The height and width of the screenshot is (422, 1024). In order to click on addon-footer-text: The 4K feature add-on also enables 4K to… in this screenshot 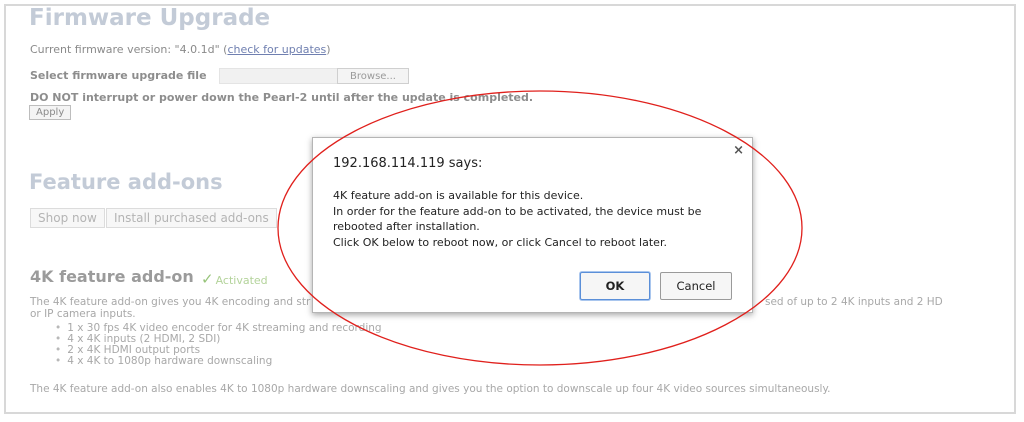, I will do `click(430, 389)`.